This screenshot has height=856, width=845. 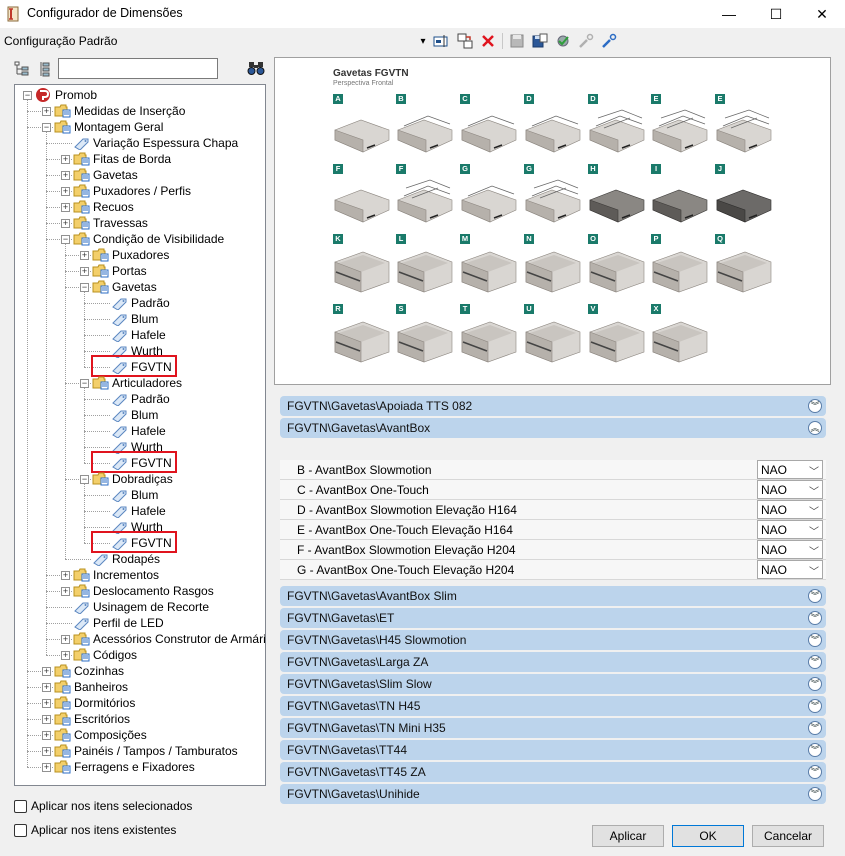 I want to click on tree-node: Recuos, so click(x=103, y=207).